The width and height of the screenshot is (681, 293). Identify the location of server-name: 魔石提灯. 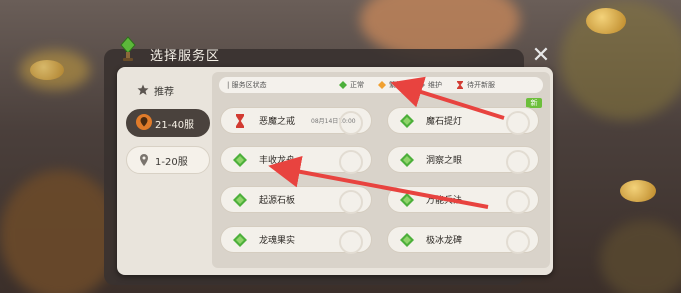
(444, 122).